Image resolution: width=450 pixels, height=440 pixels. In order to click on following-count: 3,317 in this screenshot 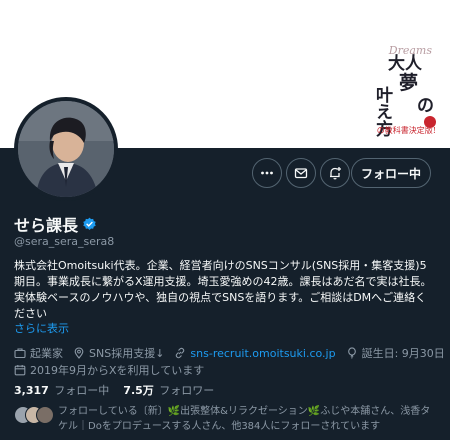, I will do `click(31, 390)`.